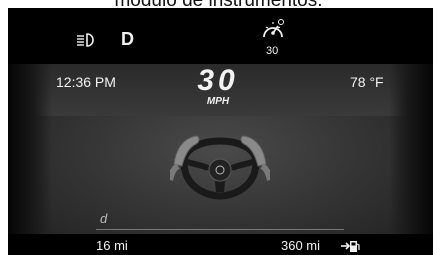 Image resolution: width=437 pixels, height=255 pixels. I want to click on gear-indicator: D, so click(127, 39).